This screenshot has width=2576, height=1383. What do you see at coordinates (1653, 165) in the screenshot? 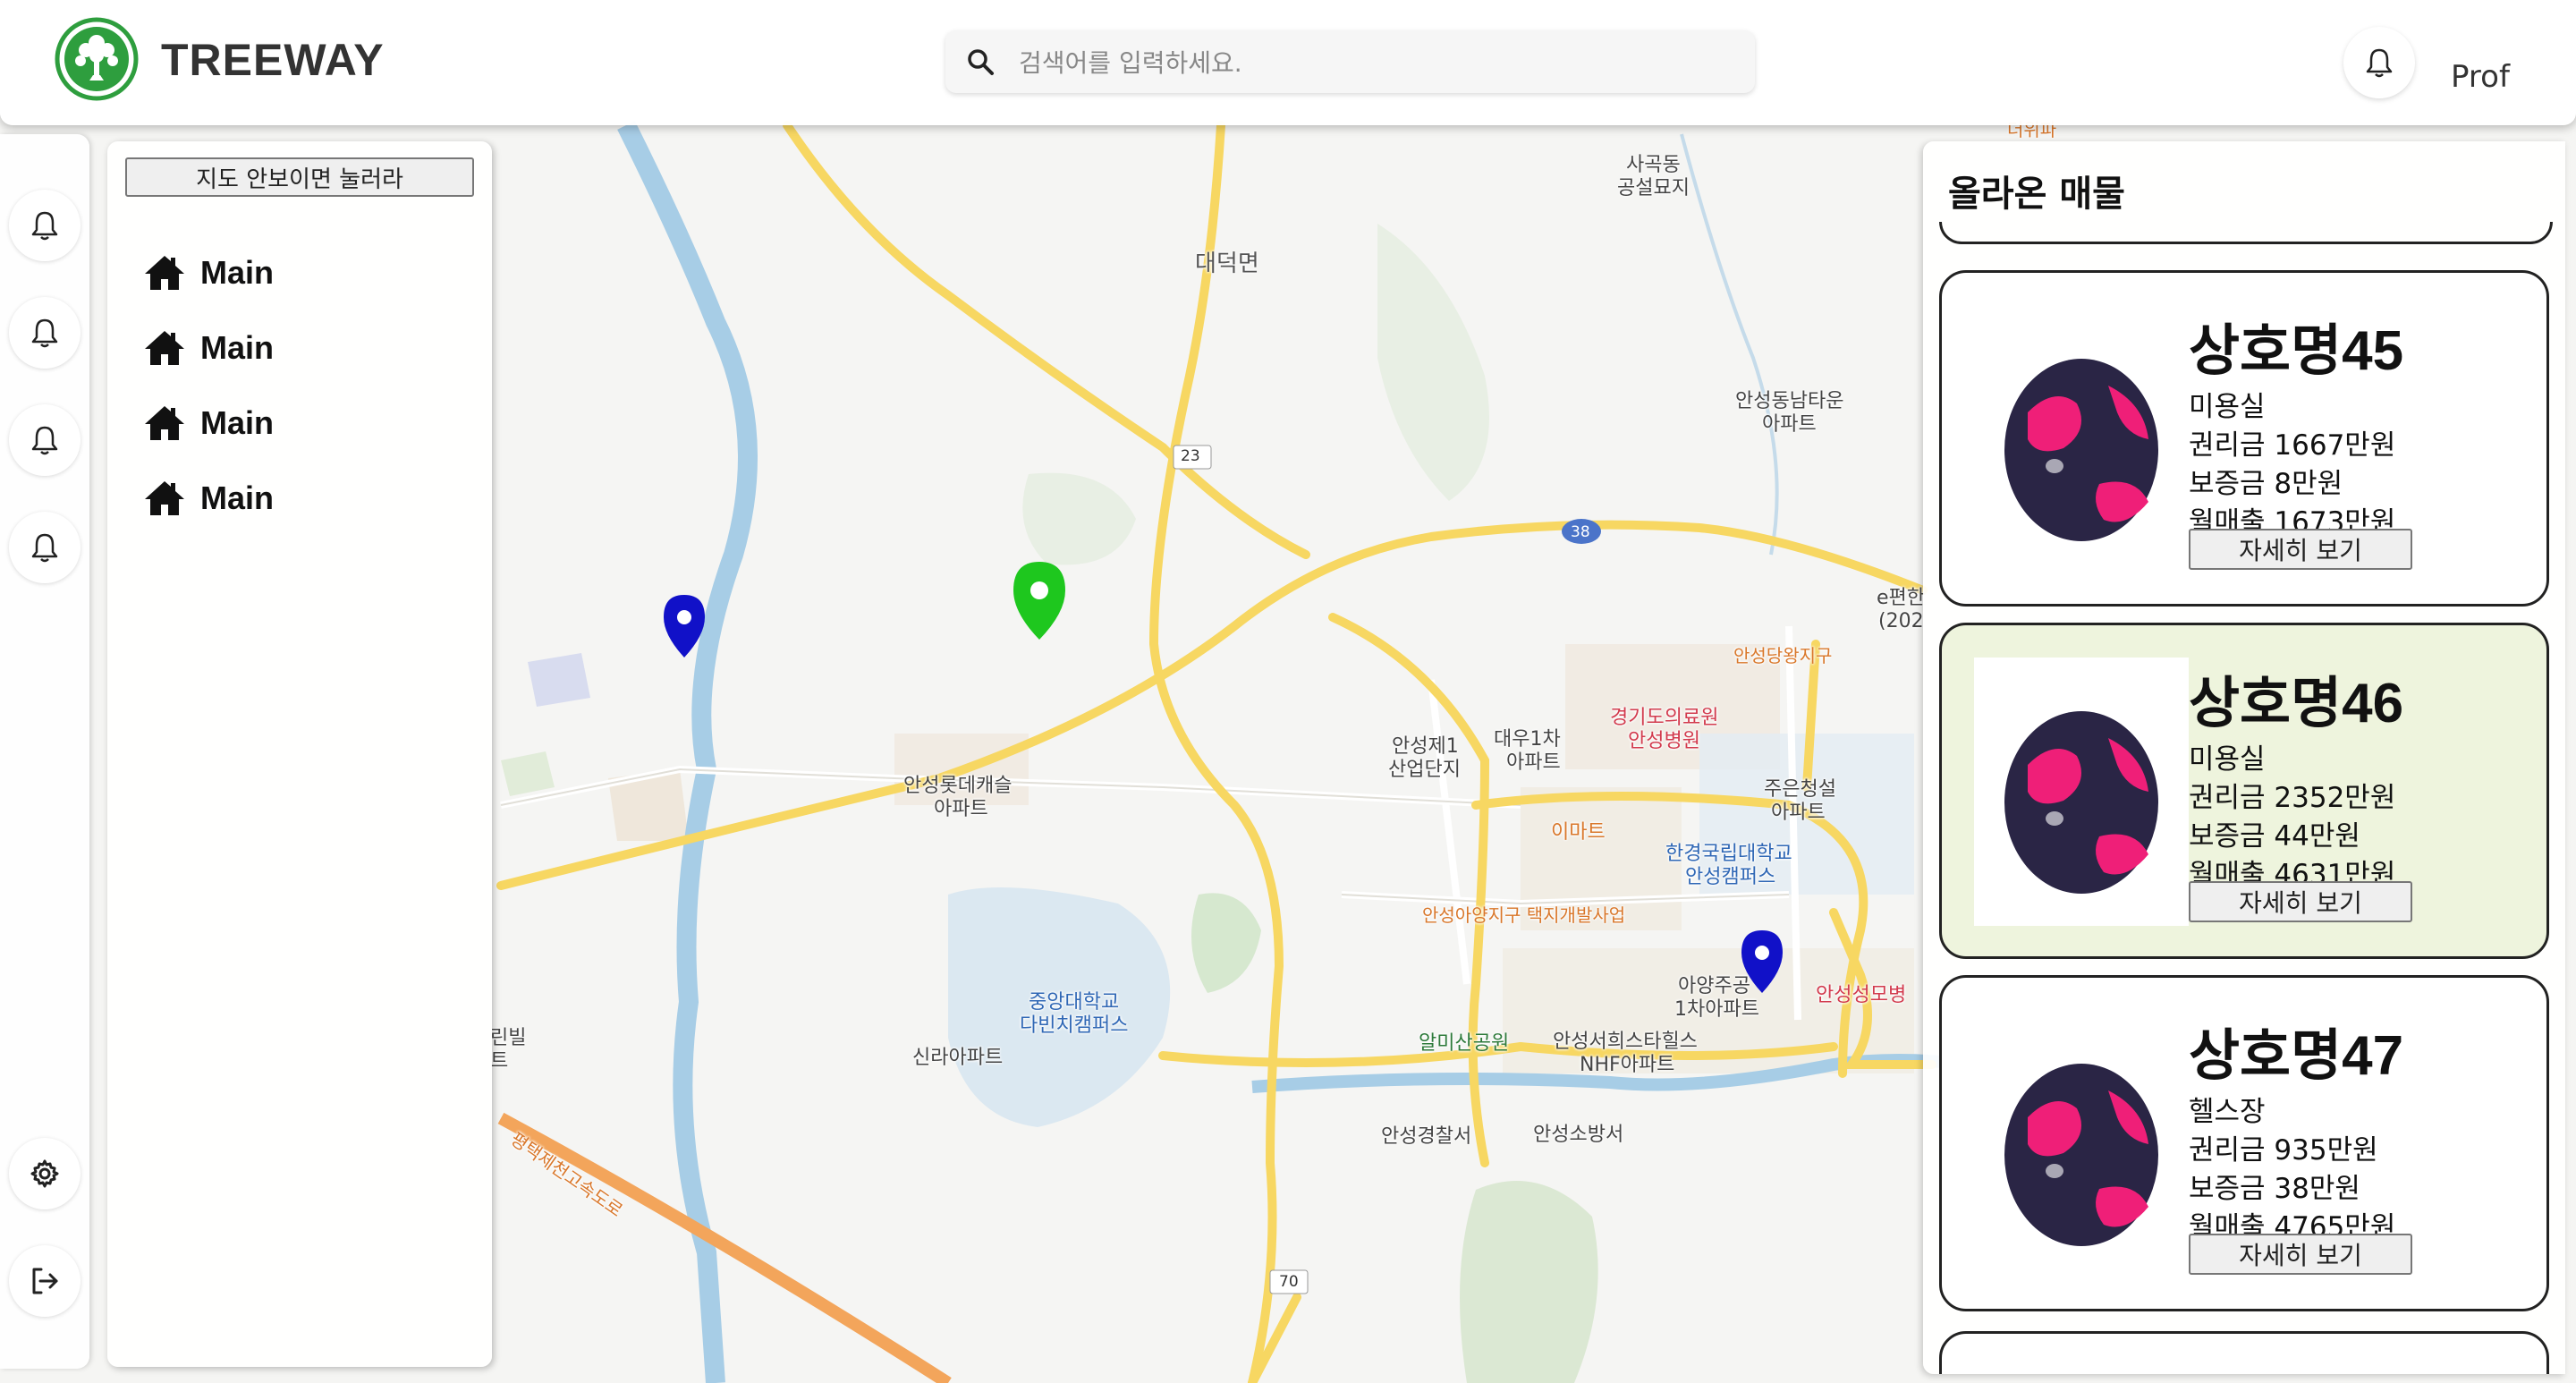
I see `map-label: 사곡동` at bounding box center [1653, 165].